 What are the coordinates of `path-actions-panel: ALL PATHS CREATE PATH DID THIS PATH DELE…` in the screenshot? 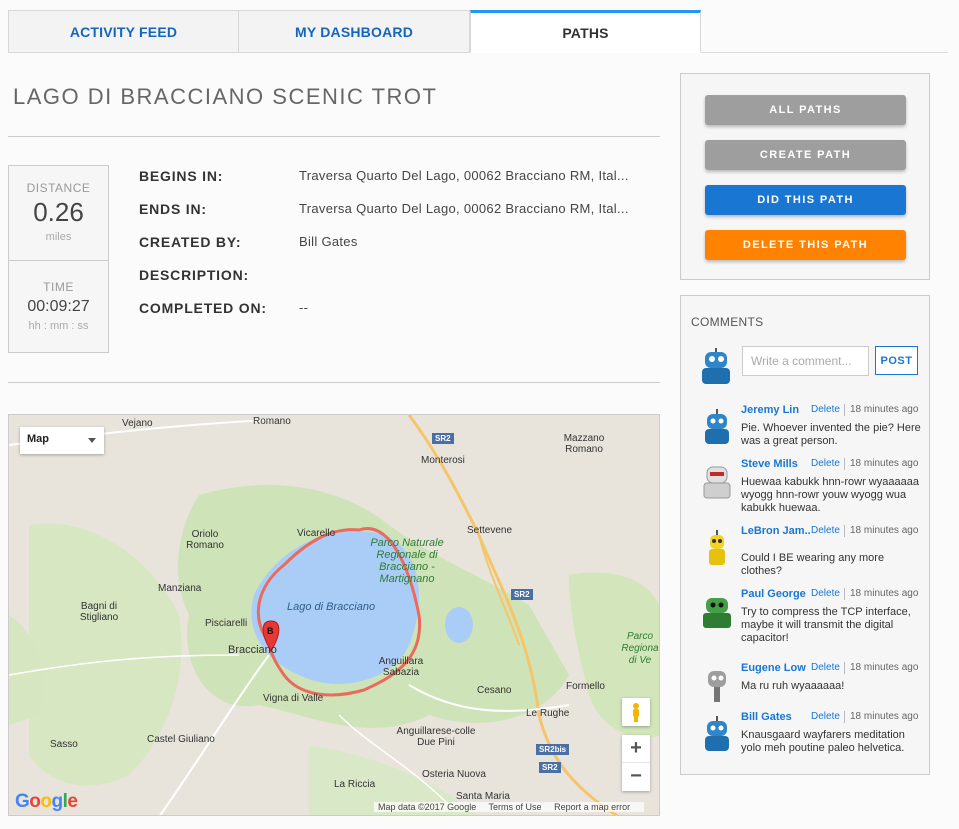 It's located at (805, 176).